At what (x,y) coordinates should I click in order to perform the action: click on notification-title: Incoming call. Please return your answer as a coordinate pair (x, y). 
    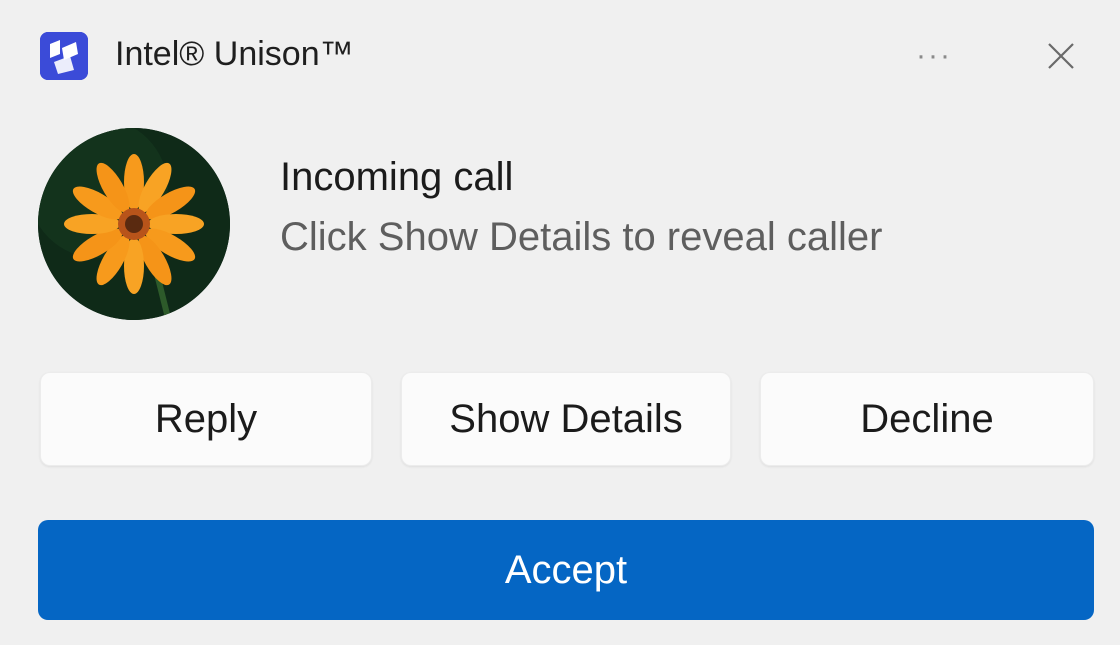
    Looking at the image, I should click on (397, 177).